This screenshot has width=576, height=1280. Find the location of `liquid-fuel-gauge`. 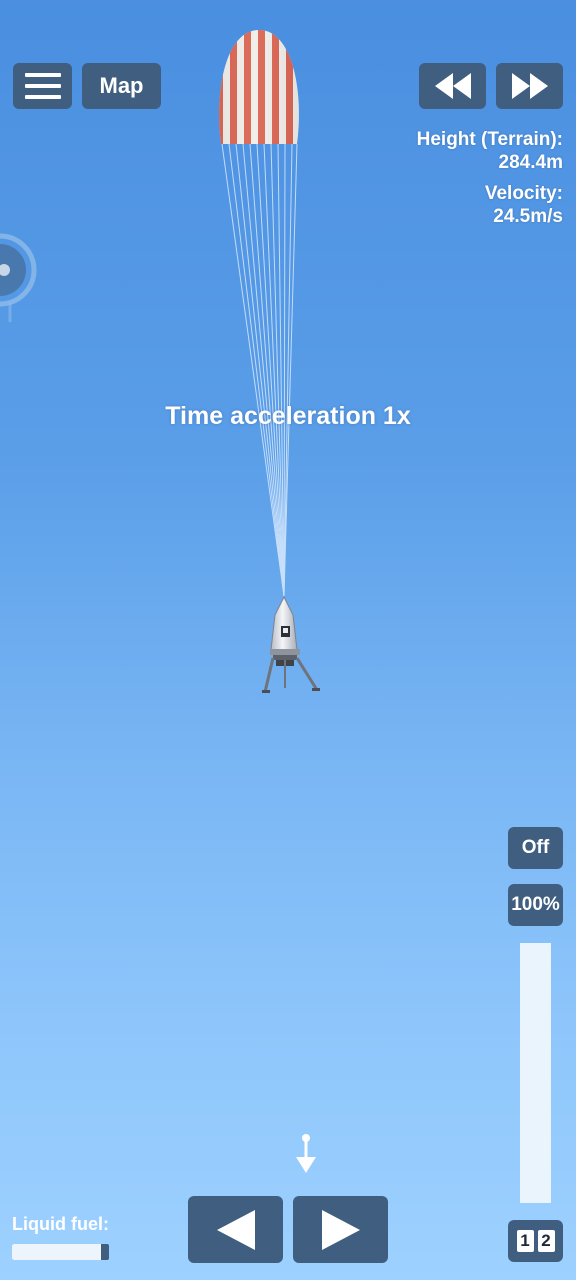

liquid-fuel-gauge is located at coordinates (60, 1252).